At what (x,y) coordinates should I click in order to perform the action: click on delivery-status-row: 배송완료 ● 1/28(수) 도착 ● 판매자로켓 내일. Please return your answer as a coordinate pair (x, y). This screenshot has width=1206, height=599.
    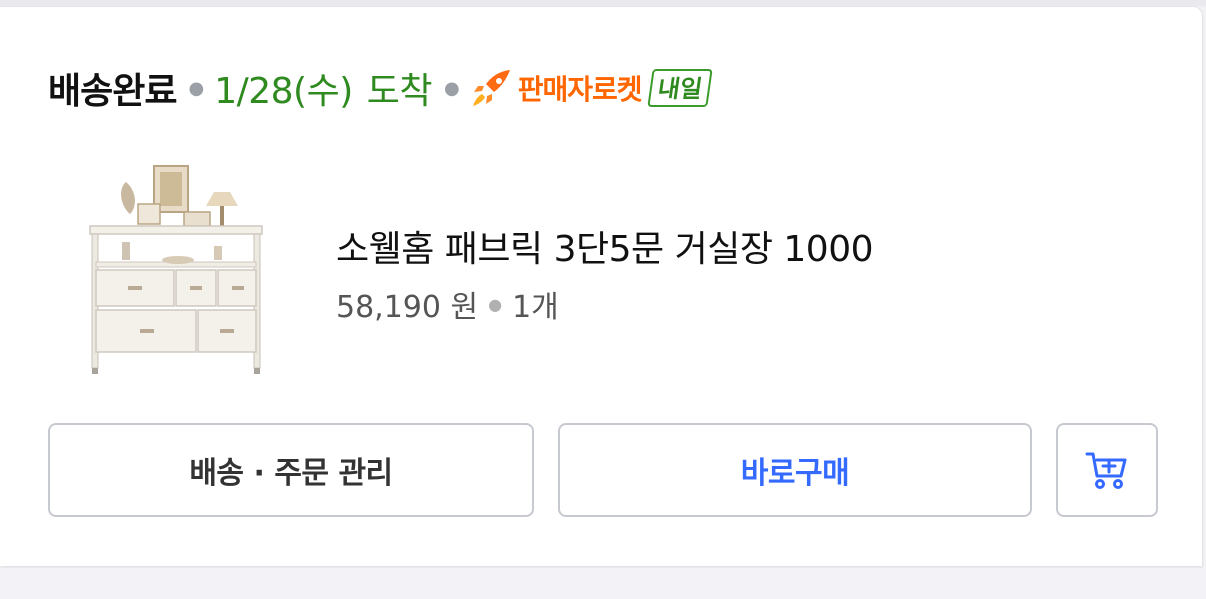
    Looking at the image, I should click on (380, 88).